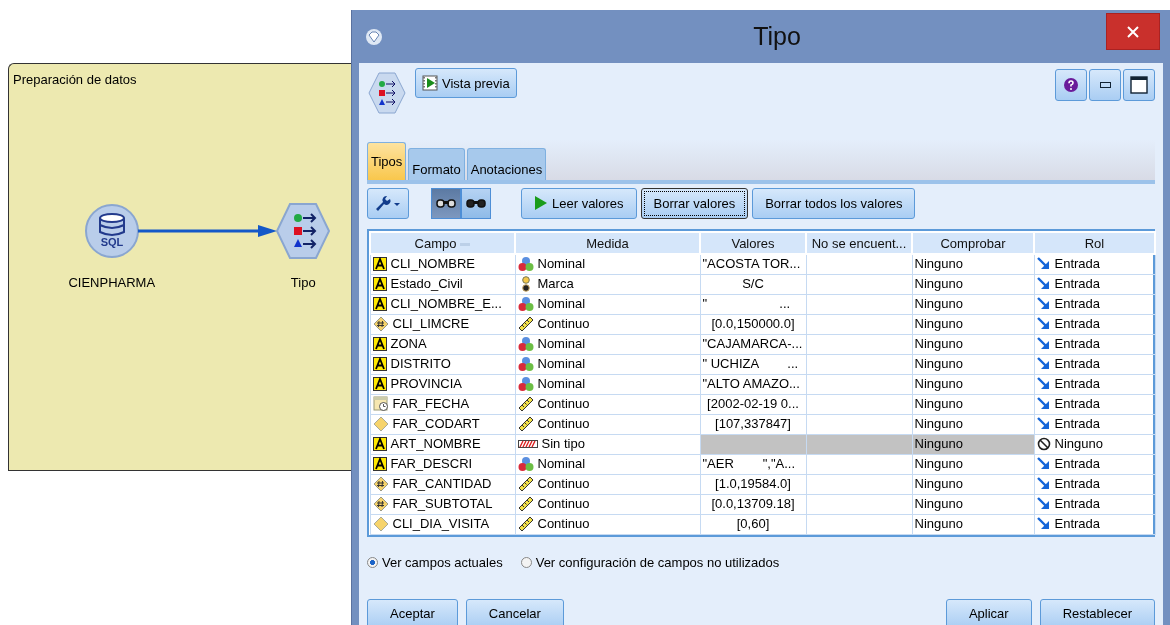 This screenshot has height=625, width=1170. Describe the element at coordinates (753, 504) in the screenshot. I see `values-cell: [0.0,13709.18]` at that location.